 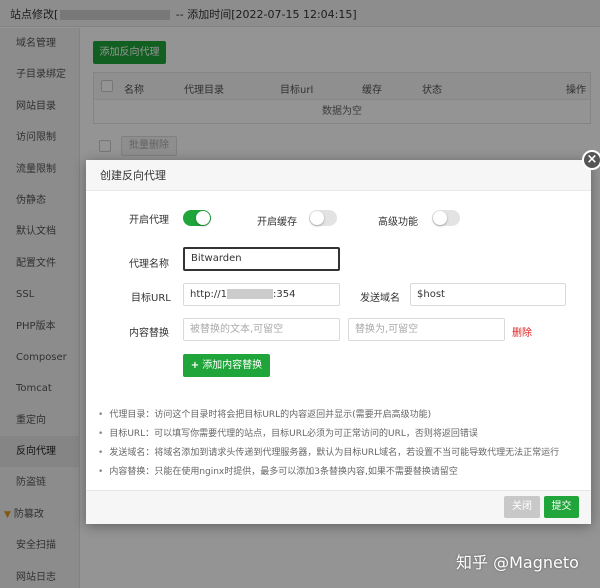 What do you see at coordinates (226, 365) in the screenshot?
I see `add-replace-button: + 添加内容替换` at bounding box center [226, 365].